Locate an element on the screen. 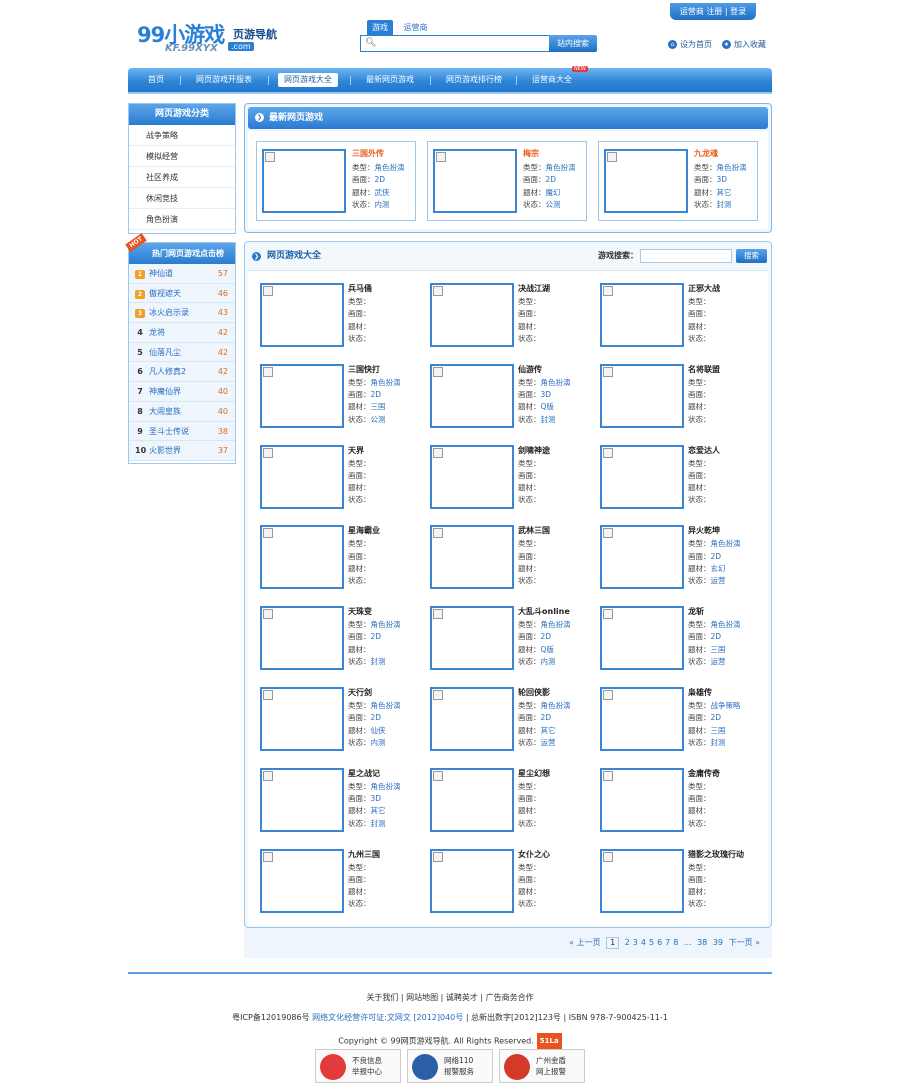 The width and height of the screenshot is (900, 1091). category-item: 社区养成 is located at coordinates (182, 177).